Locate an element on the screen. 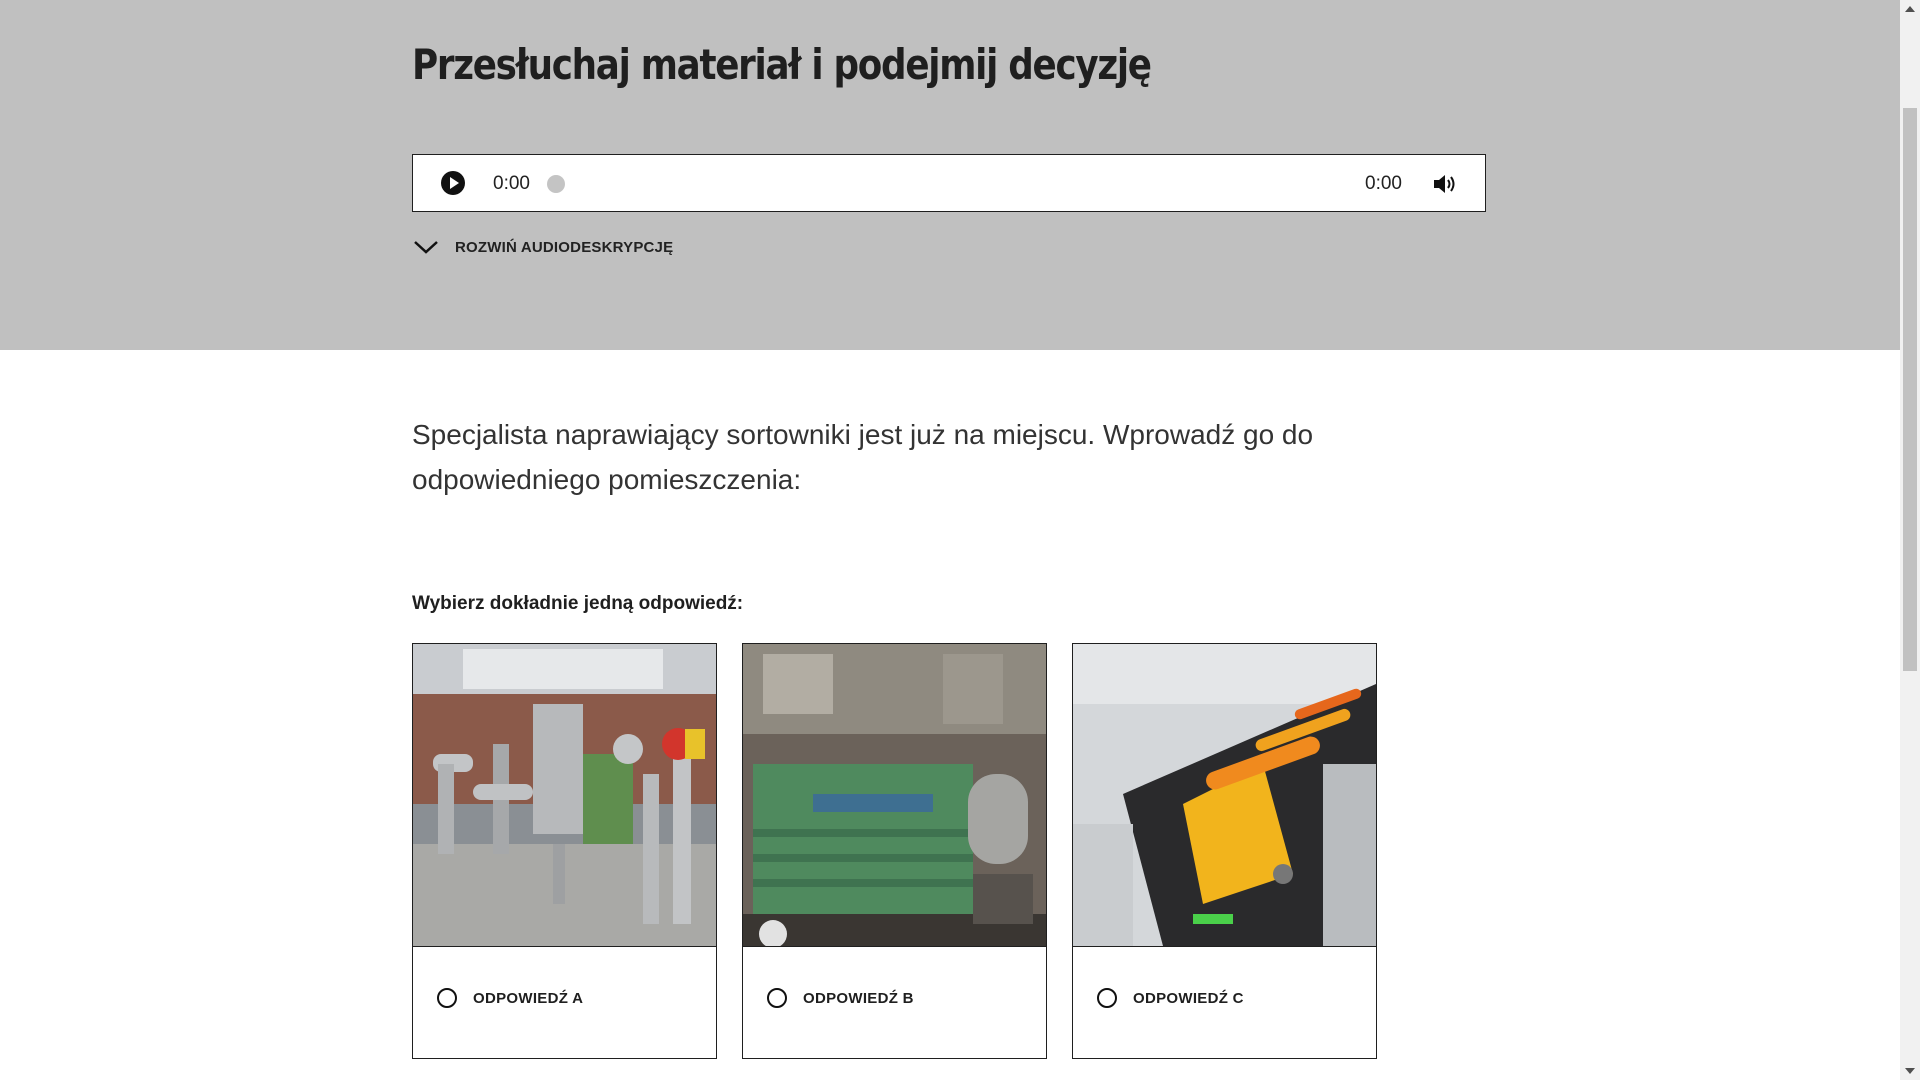 The image size is (1920, 1080). play-button is located at coordinates (453, 183).